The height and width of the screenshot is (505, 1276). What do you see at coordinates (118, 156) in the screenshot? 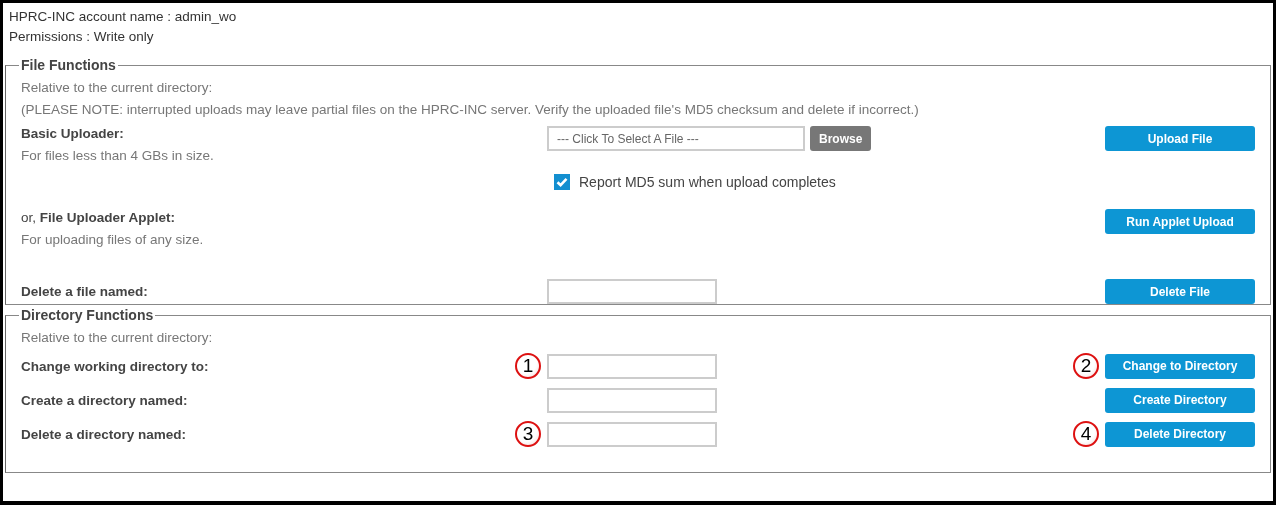
I see `hint-text: For files less than 4 GBs in size.` at bounding box center [118, 156].